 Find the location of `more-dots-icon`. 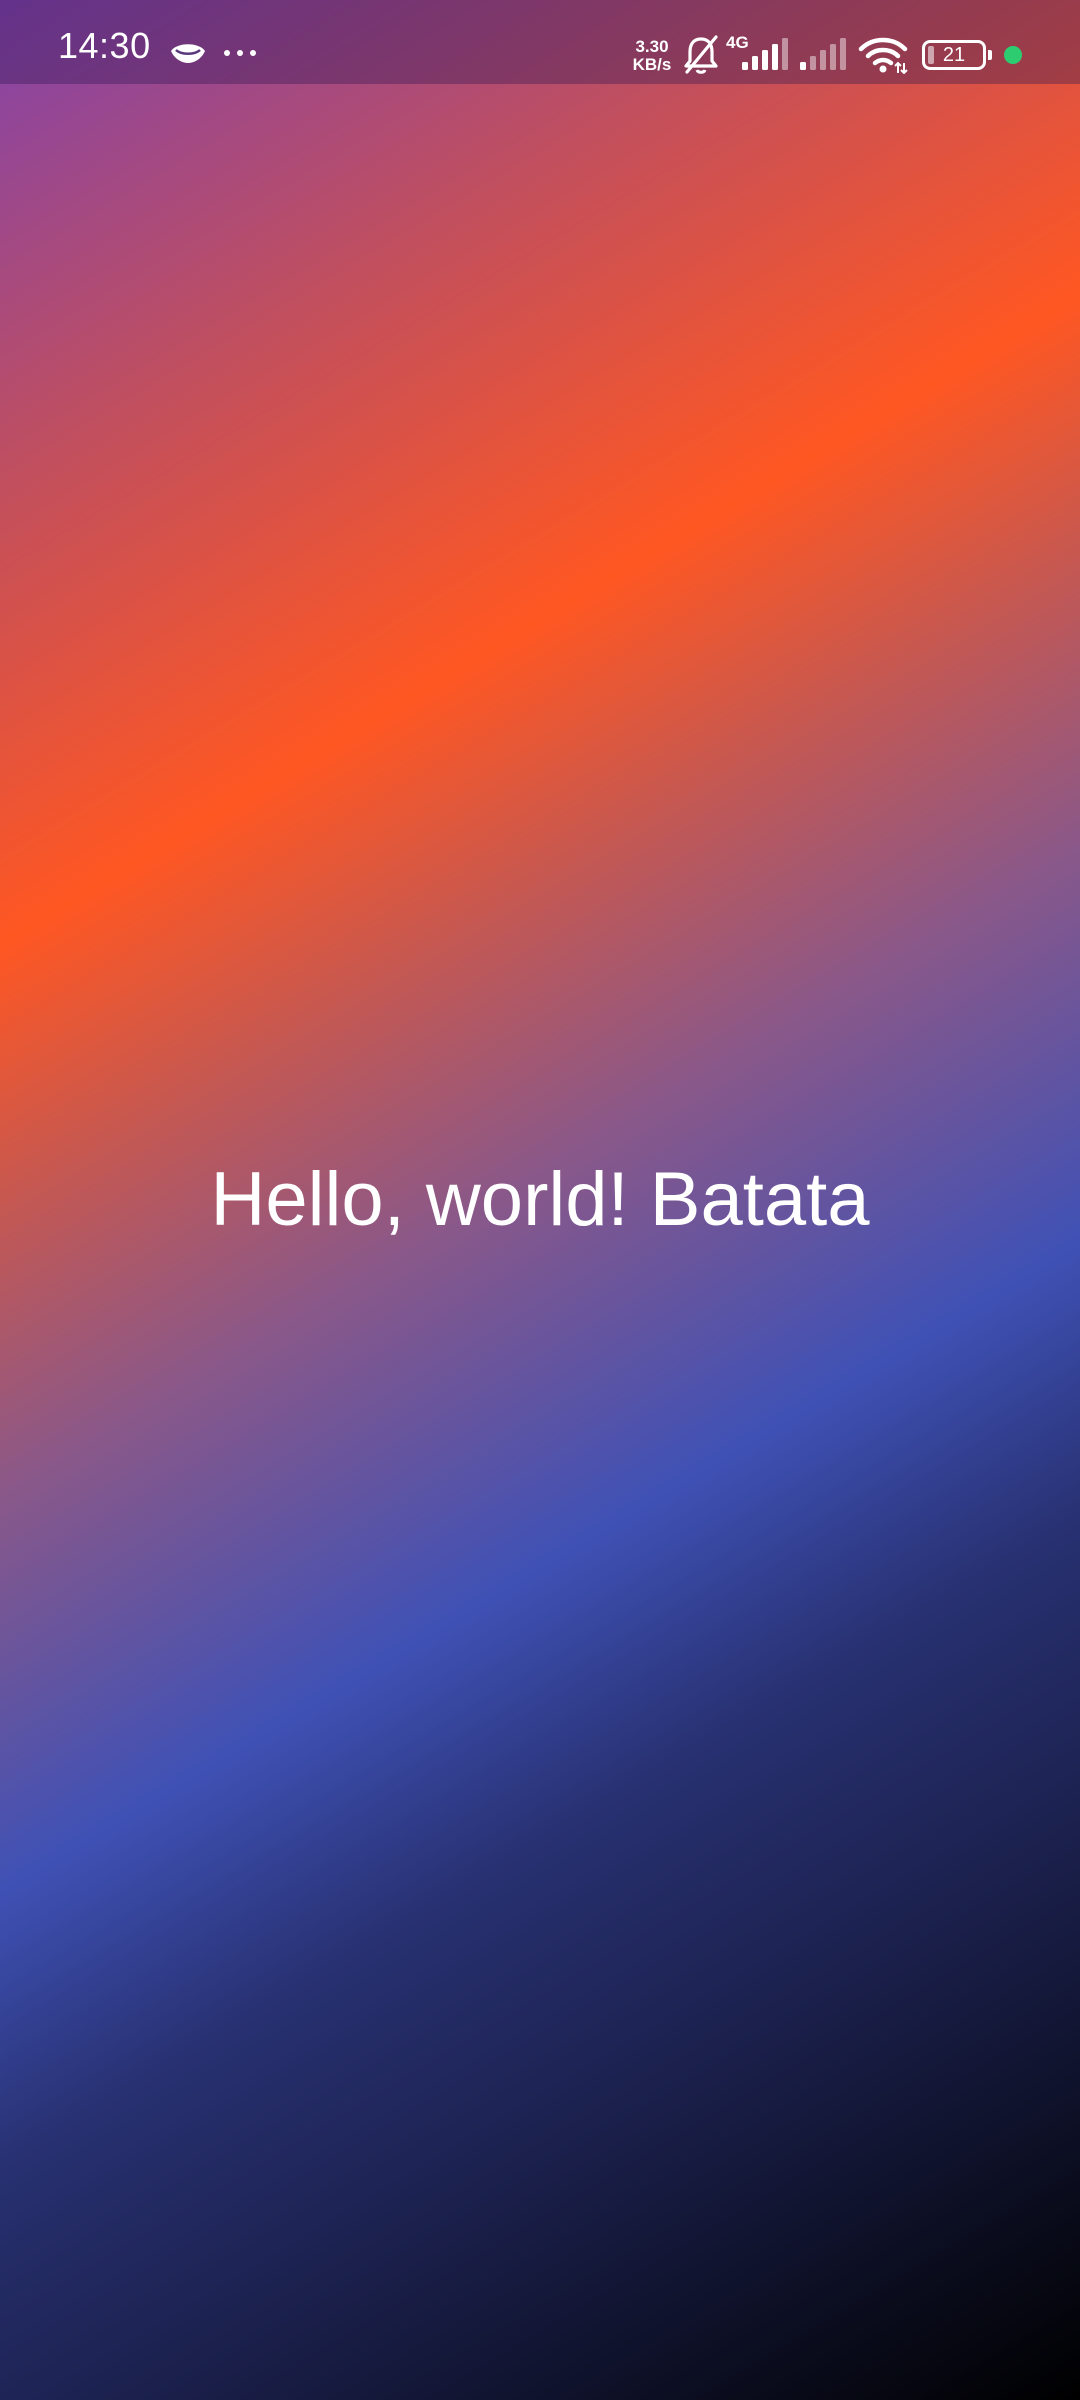

more-dots-icon is located at coordinates (240, 53).